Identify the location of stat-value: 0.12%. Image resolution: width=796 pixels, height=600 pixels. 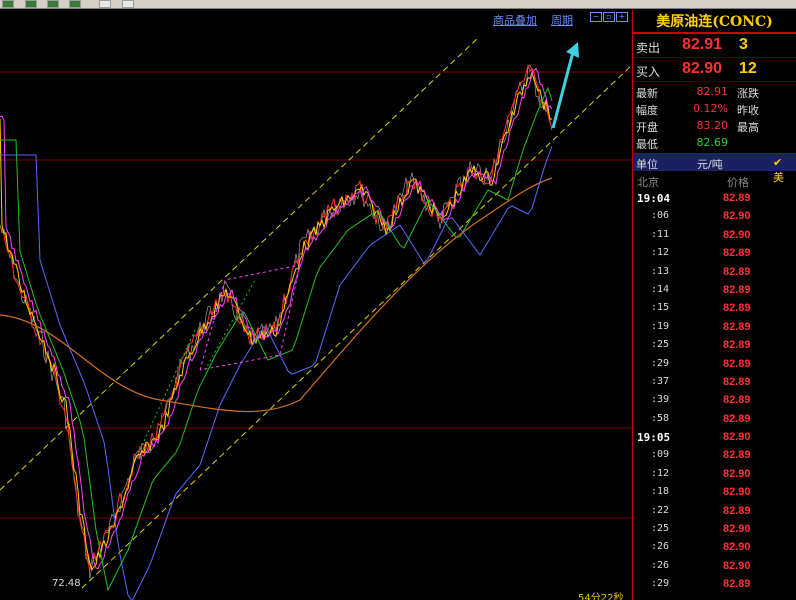
(710, 108).